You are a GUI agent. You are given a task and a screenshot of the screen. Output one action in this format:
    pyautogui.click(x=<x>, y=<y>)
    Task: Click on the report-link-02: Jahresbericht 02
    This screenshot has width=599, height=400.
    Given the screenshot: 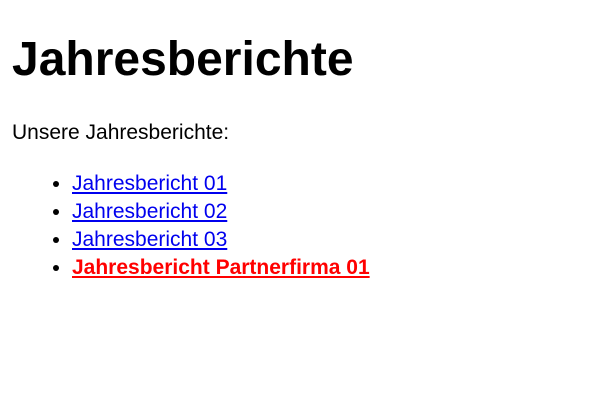 What is the action you would take?
    pyautogui.click(x=149, y=211)
    